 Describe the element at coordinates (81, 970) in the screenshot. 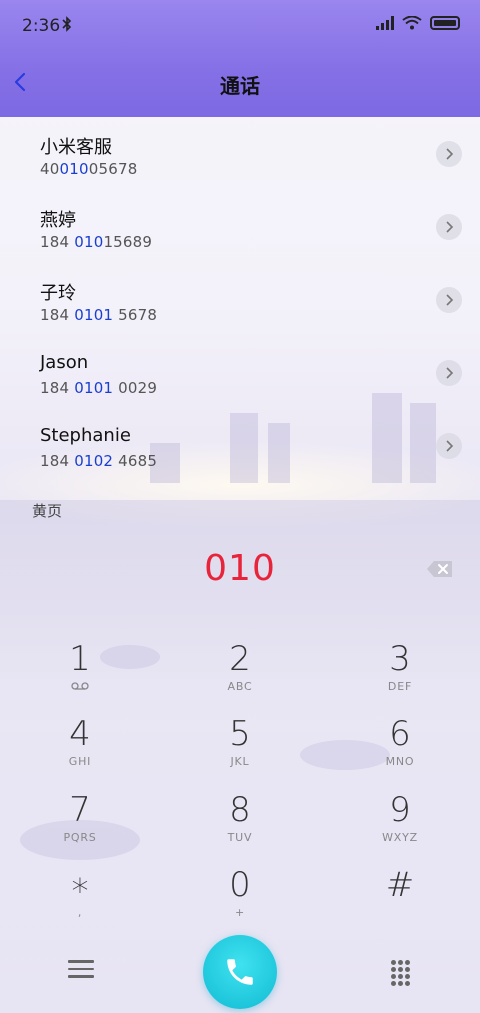

I see `menu-icon` at that location.